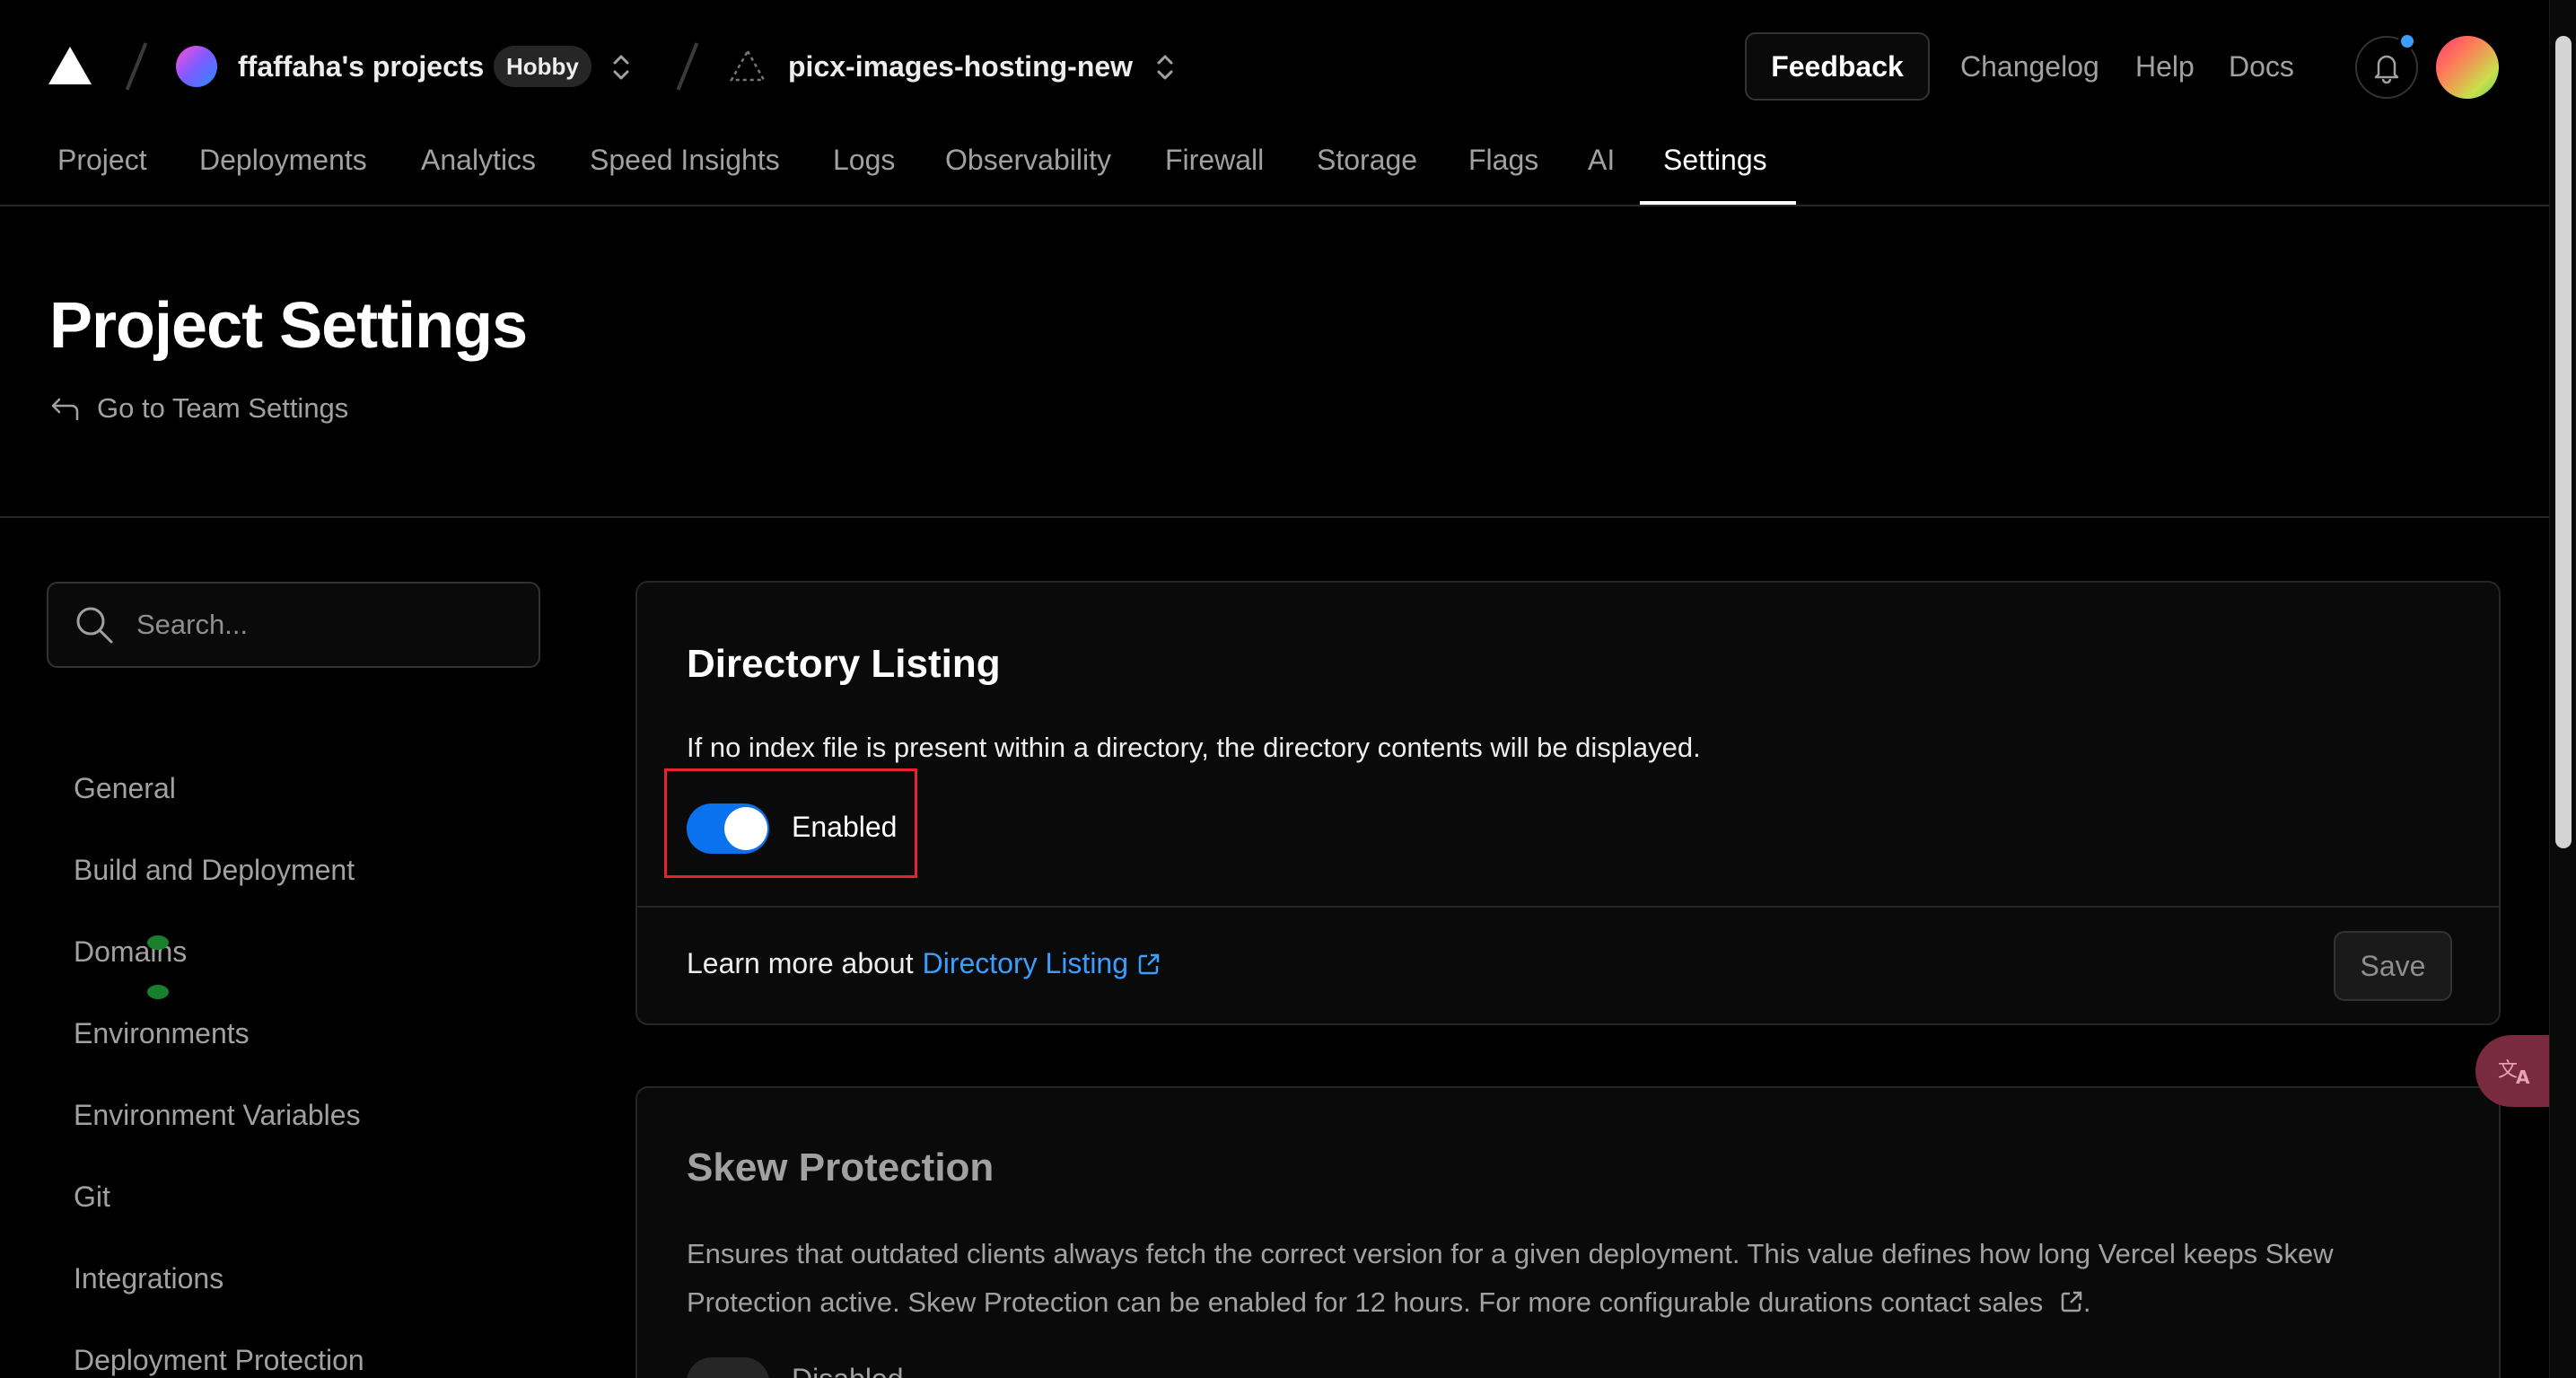 The image size is (2576, 1378). I want to click on tab-project: Project, so click(102, 174).